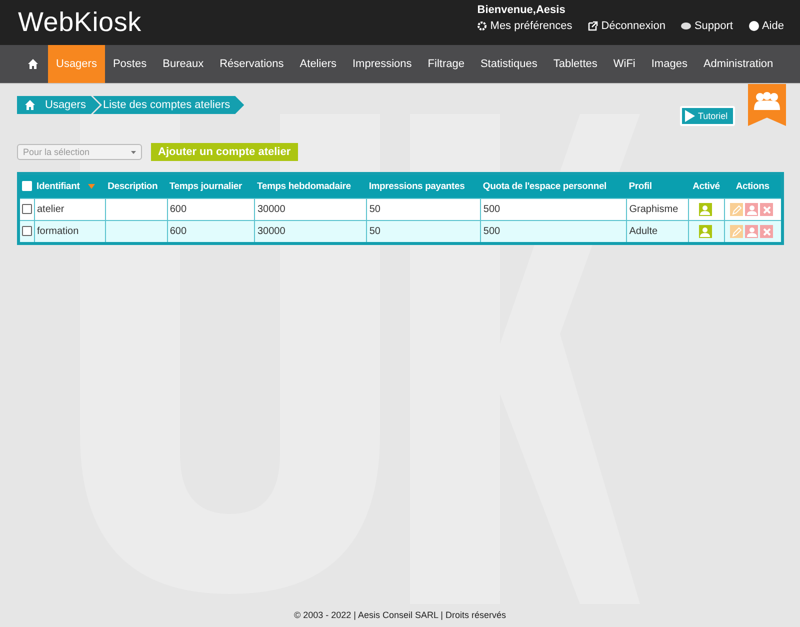 The image size is (800, 627). Describe the element at coordinates (205, 186) in the screenshot. I see `column-header: Temps journalier` at that location.